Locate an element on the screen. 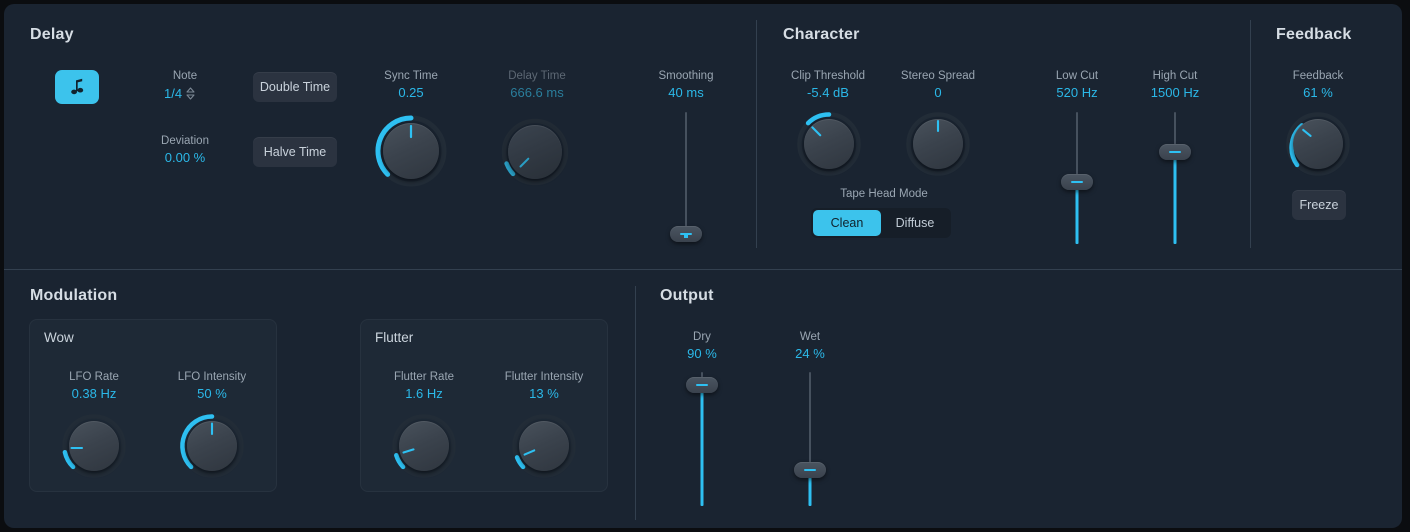 The width and height of the screenshot is (1410, 532). smoothing-value: 40 ms is located at coordinates (686, 92).